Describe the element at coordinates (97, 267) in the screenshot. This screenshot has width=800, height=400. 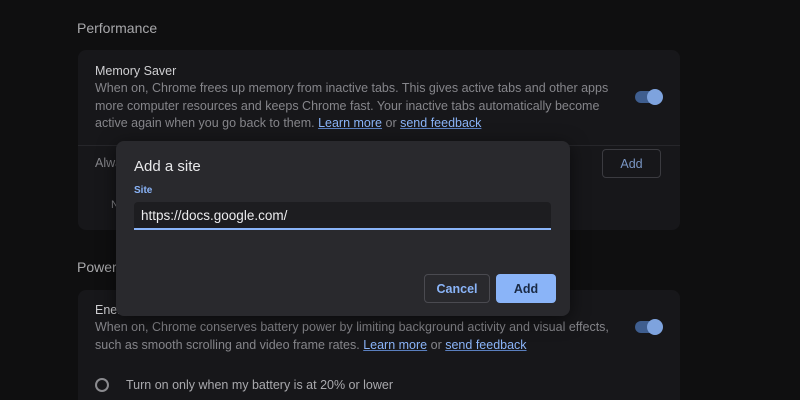
I see `power-section-title: Power` at that location.